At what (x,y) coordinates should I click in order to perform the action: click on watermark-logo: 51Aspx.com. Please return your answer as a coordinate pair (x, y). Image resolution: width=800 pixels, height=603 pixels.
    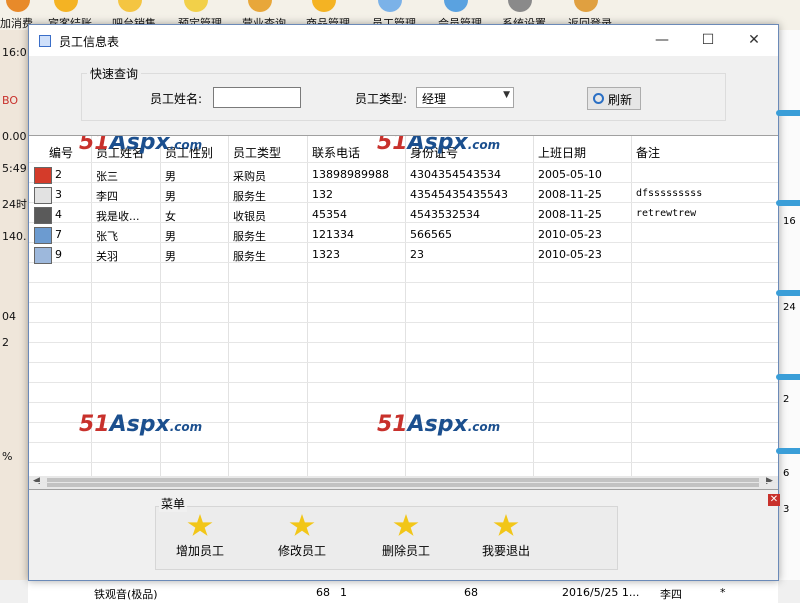
    Looking at the image, I should click on (438, 424).